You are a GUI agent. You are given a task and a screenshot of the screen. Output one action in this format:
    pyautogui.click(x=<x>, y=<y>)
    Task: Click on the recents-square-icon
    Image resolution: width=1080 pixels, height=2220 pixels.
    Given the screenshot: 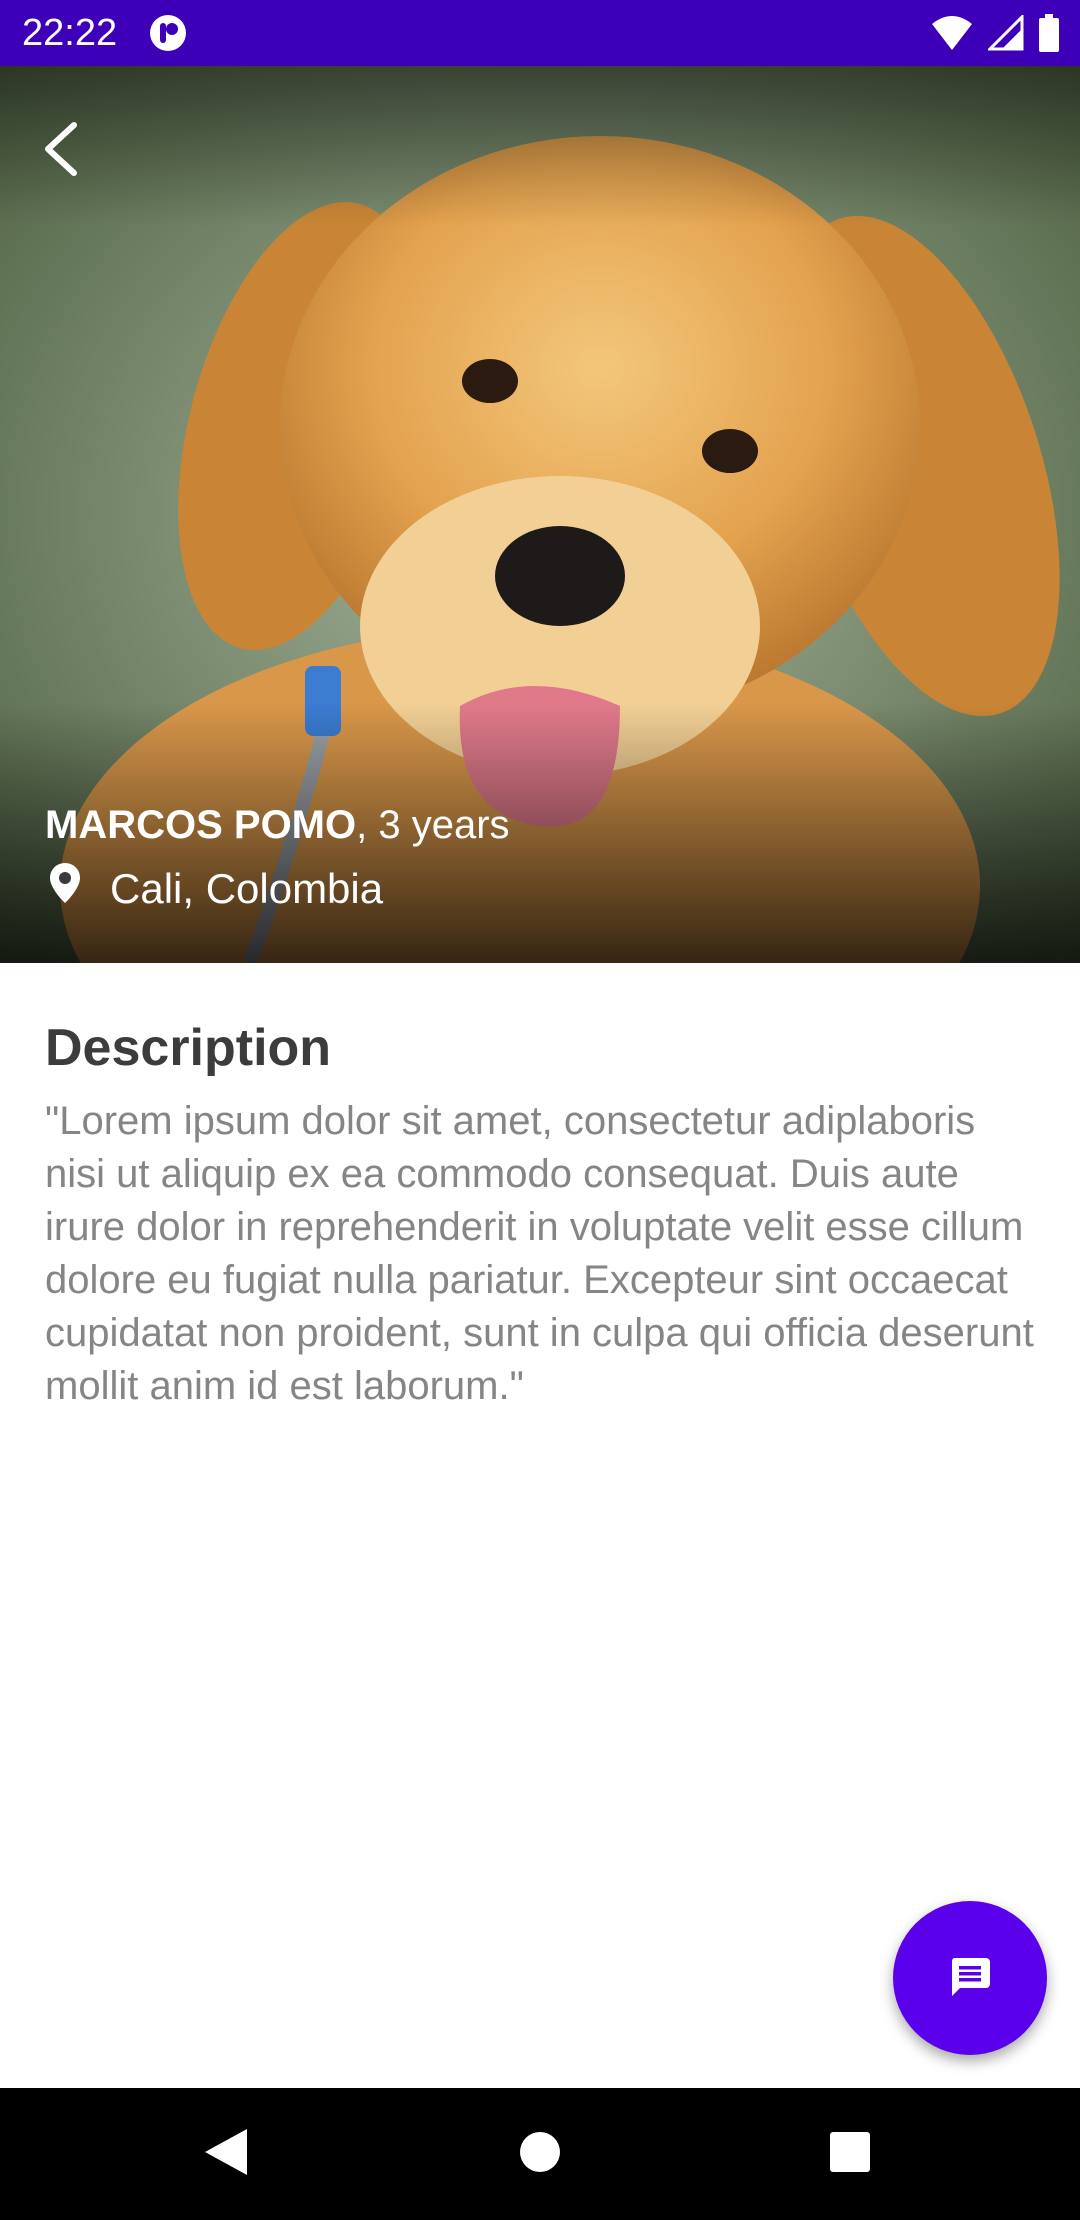 What is the action you would take?
    pyautogui.click(x=850, y=2154)
    